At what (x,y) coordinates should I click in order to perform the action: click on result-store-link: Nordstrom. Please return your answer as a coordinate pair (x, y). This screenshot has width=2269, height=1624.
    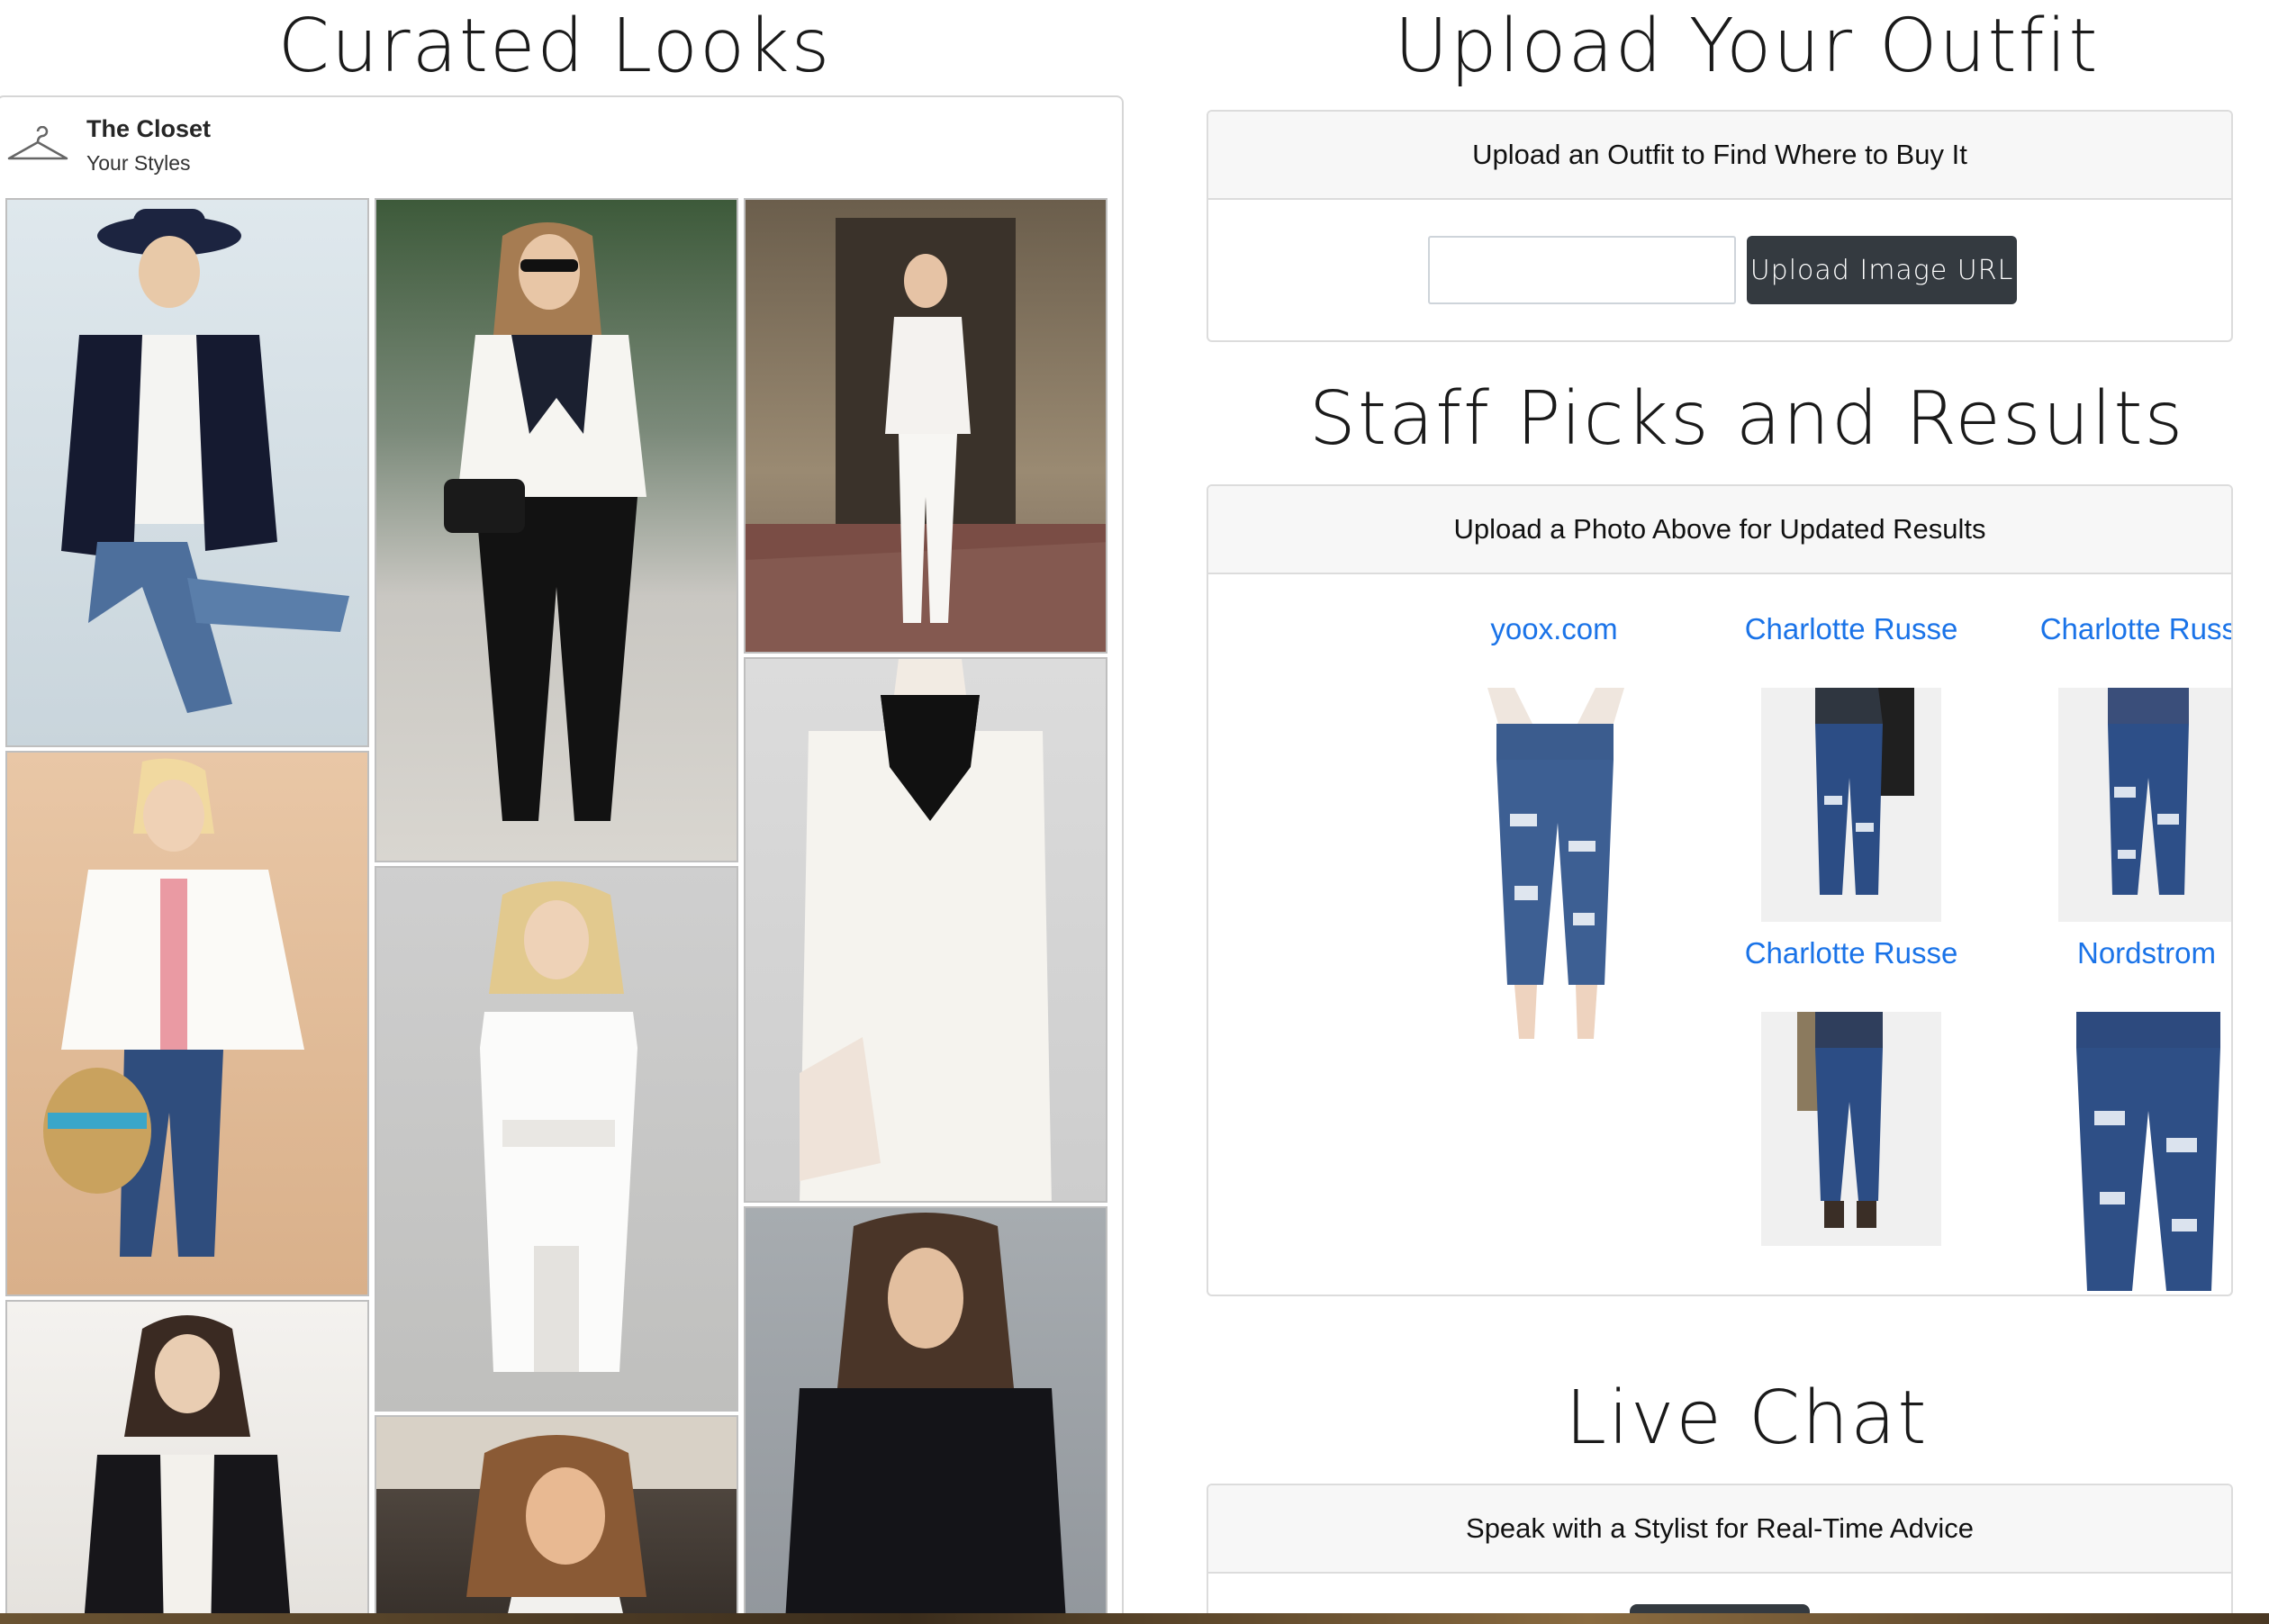
    Looking at the image, I should click on (2121, 953).